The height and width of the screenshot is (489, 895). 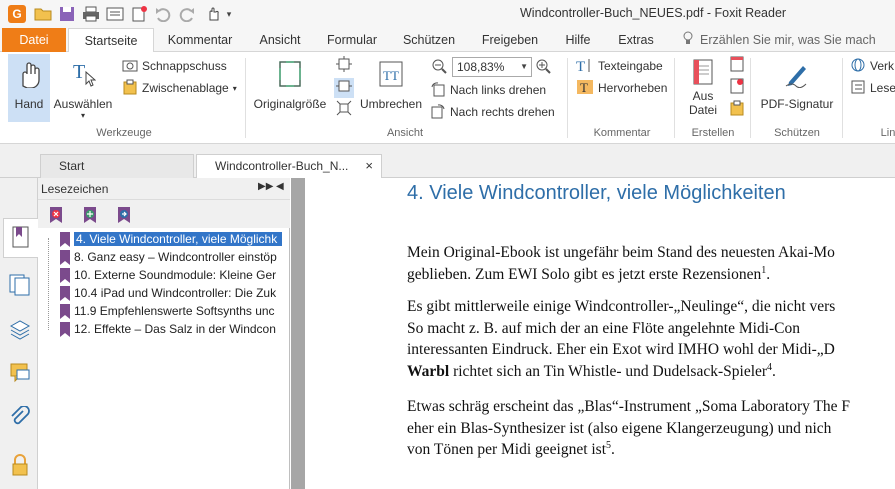 I want to click on group-label-ansicht: Ansicht, so click(x=405, y=133).